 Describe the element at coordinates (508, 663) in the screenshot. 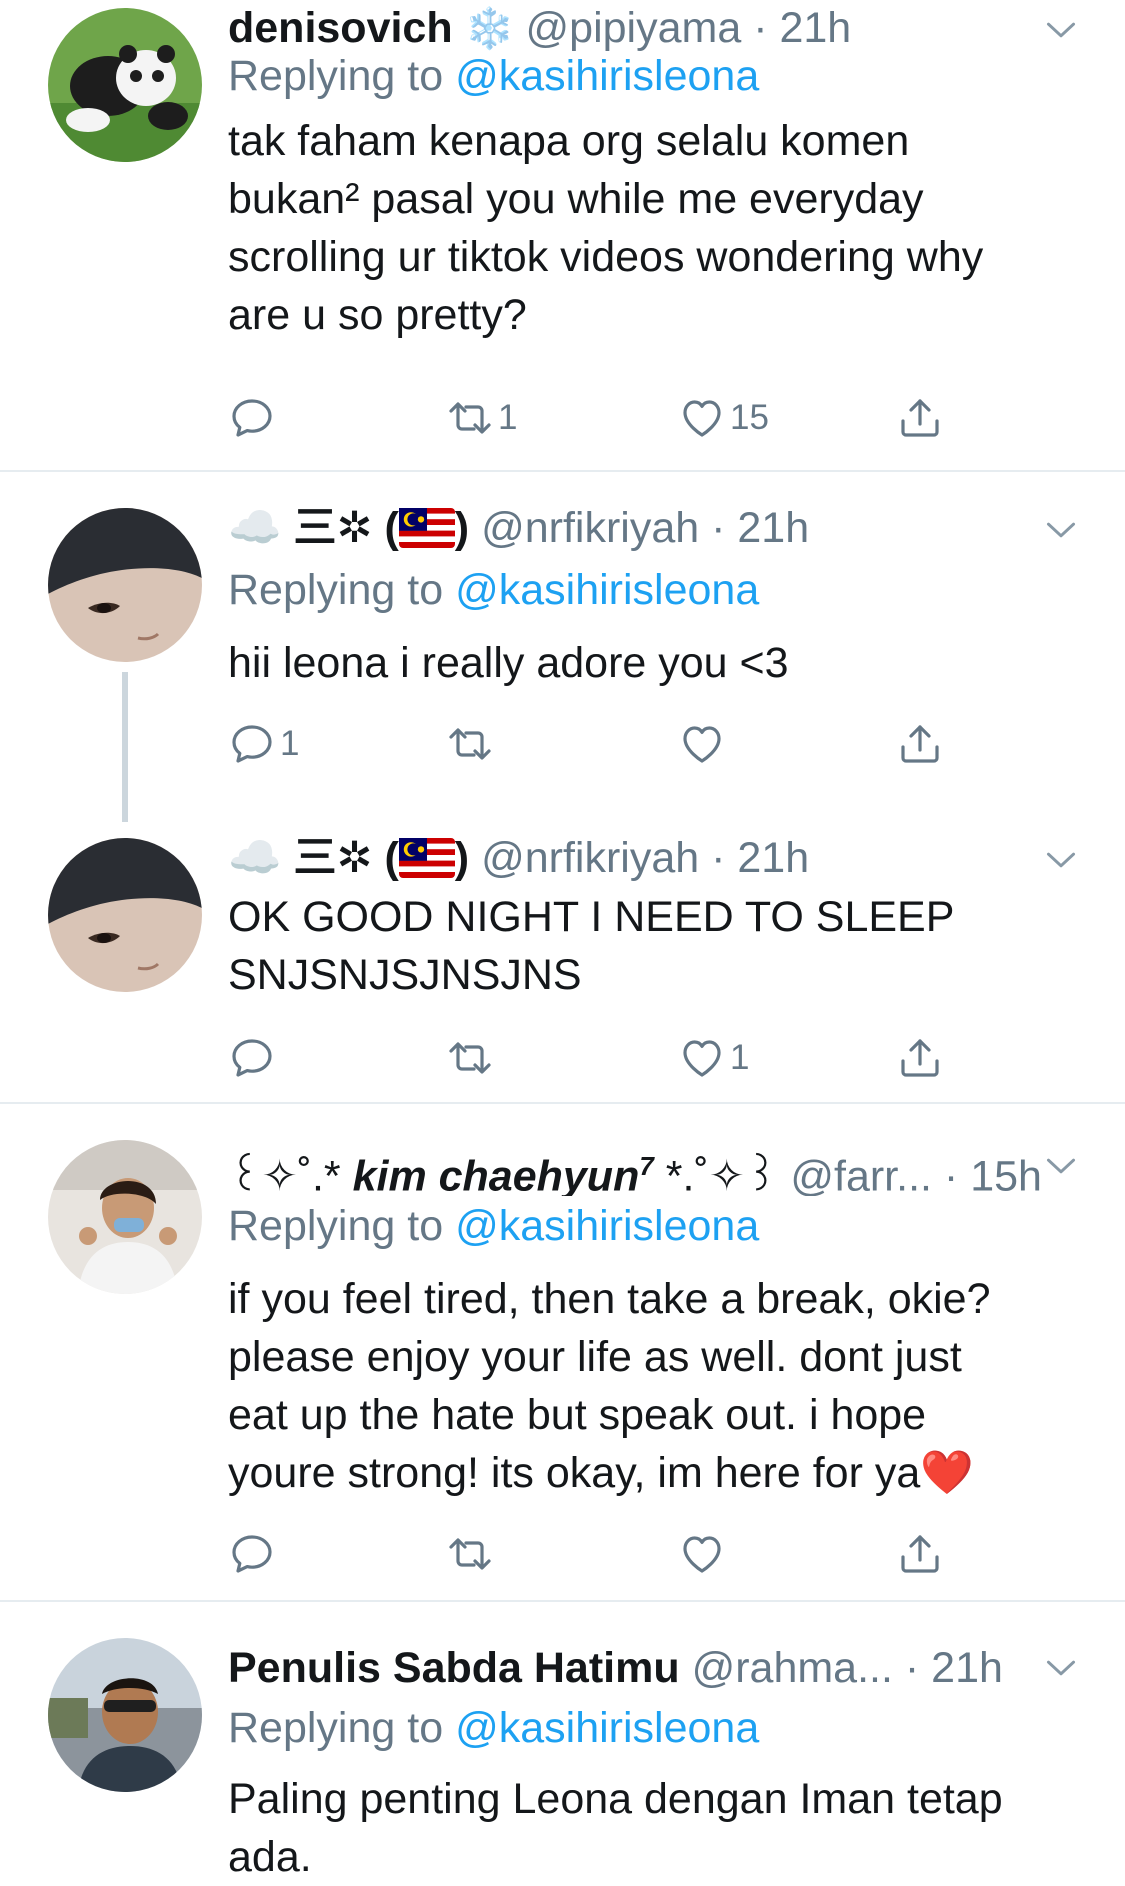

I see `text-line: hii leona i really adore you <3` at that location.